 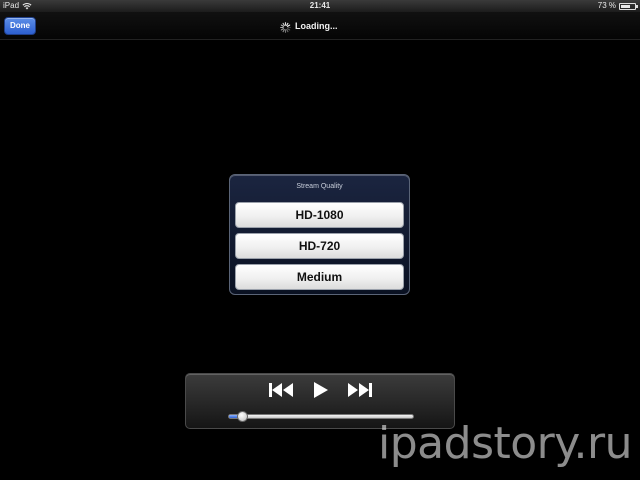 I want to click on battery-level-fill, so click(x=625, y=6).